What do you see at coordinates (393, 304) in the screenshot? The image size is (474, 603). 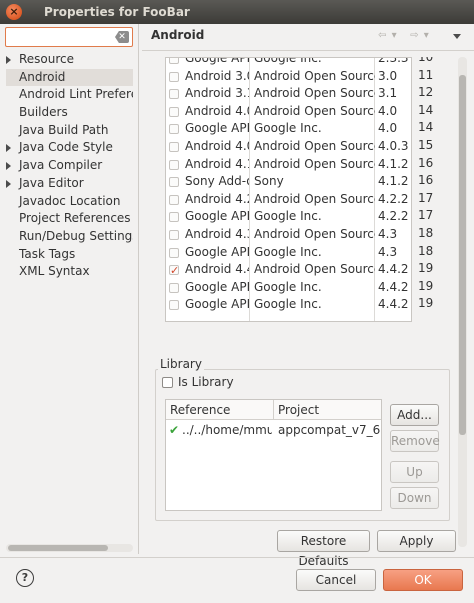 I see `platform-cell: 4.4.2` at bounding box center [393, 304].